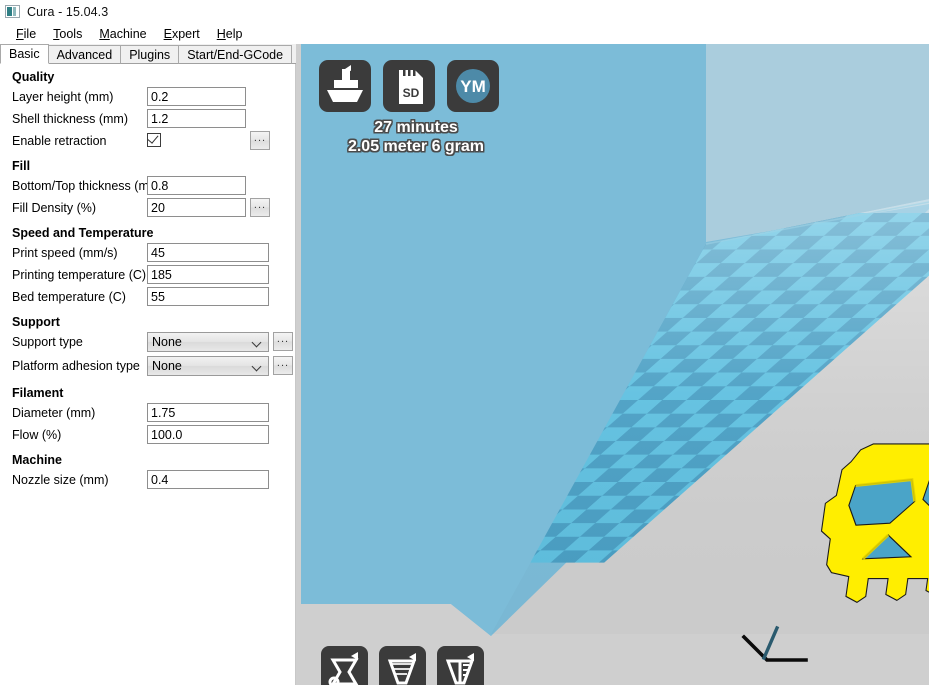 The height and width of the screenshot is (685, 929). I want to click on viewport-top-toolbar: SD YM, so click(409, 86).